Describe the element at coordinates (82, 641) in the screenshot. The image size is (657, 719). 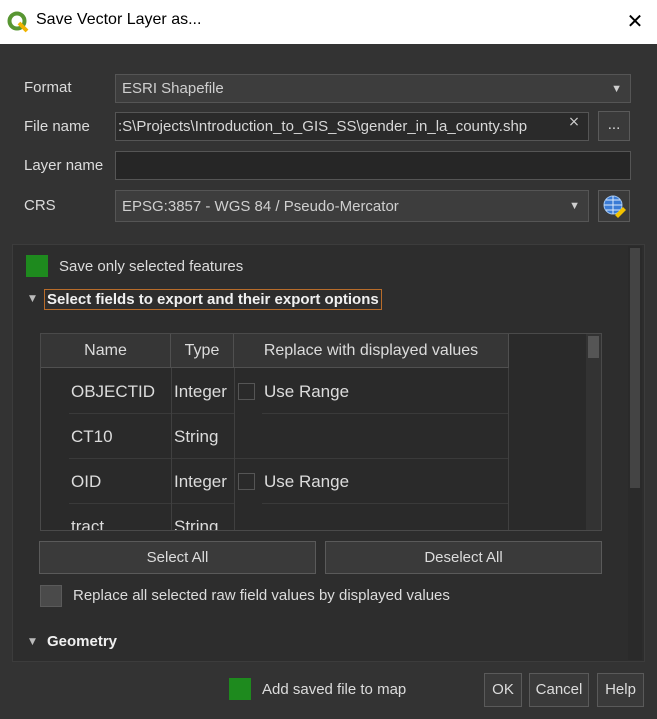
I see `geometry-section-title: Geometry` at that location.